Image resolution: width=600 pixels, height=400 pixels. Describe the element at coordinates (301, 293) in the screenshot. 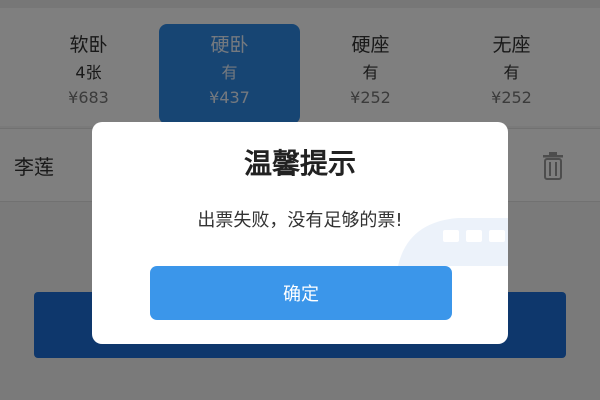

I see `confirm-button: 确定` at that location.